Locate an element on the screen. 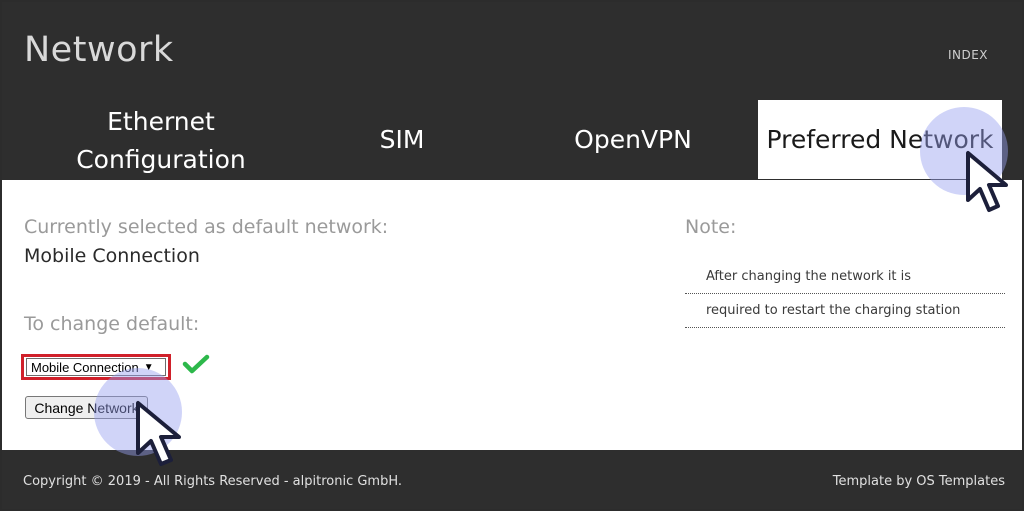  tab-preferred-network: Preferred Network is located at coordinates (880, 139).